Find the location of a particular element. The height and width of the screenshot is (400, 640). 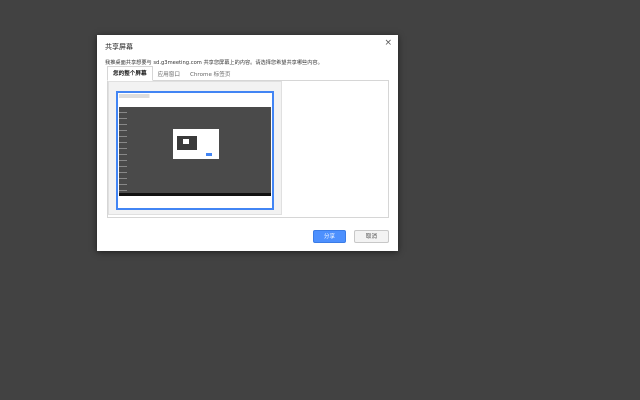

thumbnail-dialog-highlight is located at coordinates (186, 141).